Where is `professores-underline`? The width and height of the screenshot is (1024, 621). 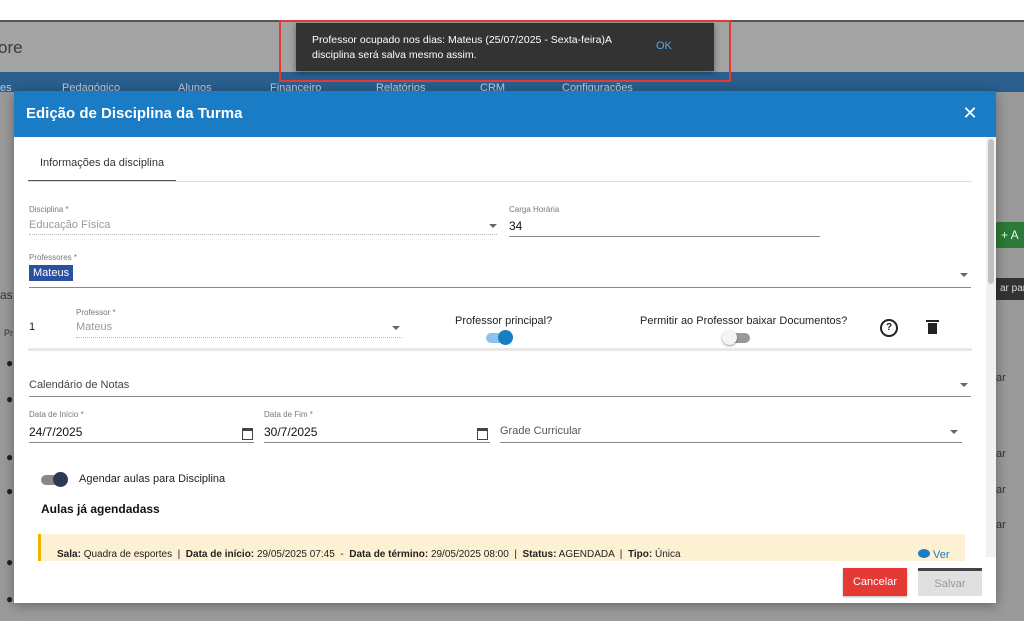 professores-underline is located at coordinates (500, 287).